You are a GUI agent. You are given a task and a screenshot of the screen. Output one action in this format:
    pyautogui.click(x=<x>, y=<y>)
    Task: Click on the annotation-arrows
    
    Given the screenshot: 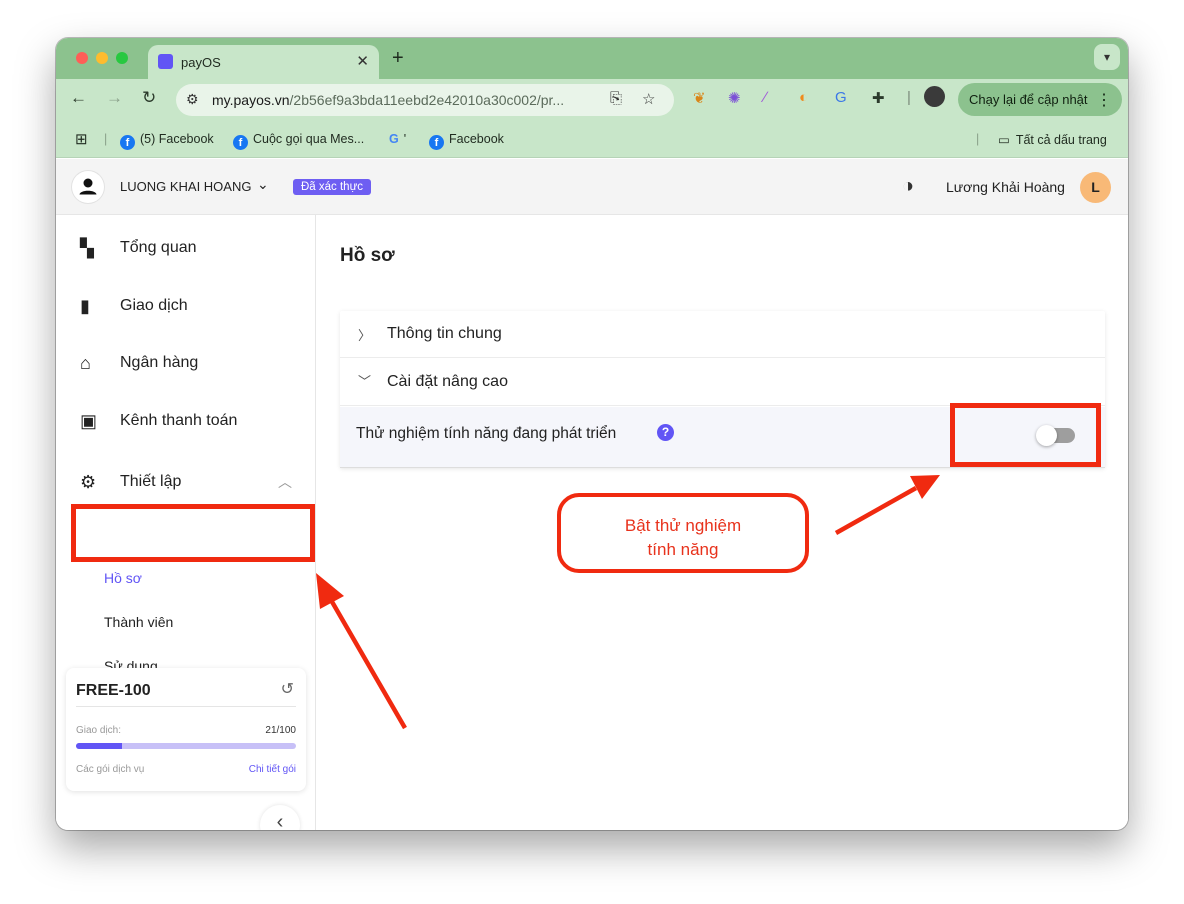 What is the action you would take?
    pyautogui.click(x=628, y=602)
    